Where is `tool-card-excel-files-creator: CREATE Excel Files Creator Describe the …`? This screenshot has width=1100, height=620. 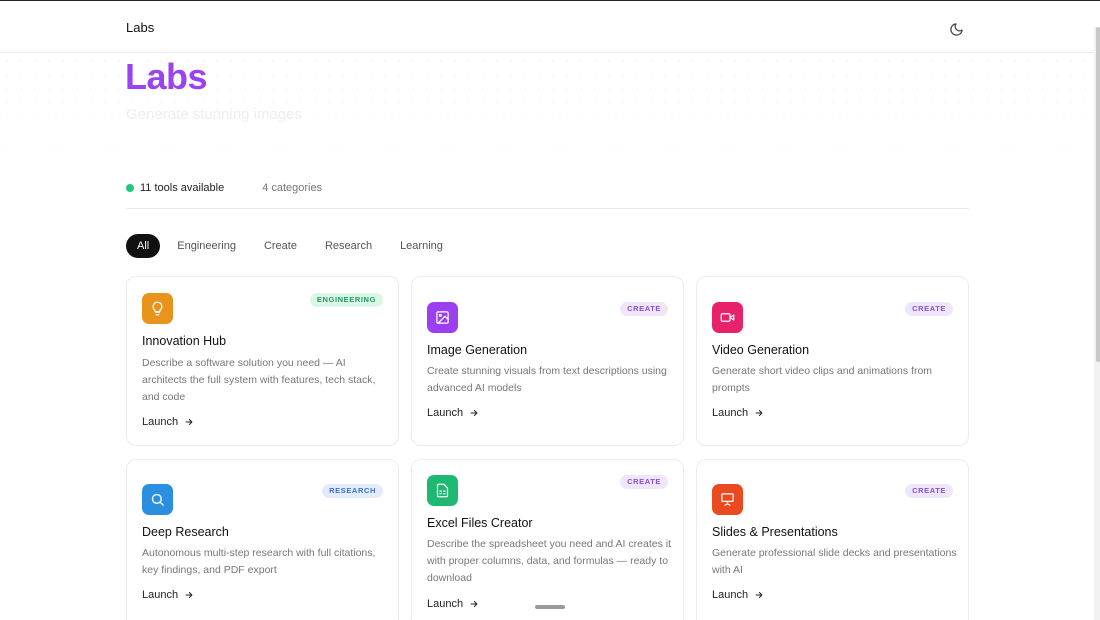 tool-card-excel-files-creator: CREATE Excel Files Creator Describe the … is located at coordinates (547, 539).